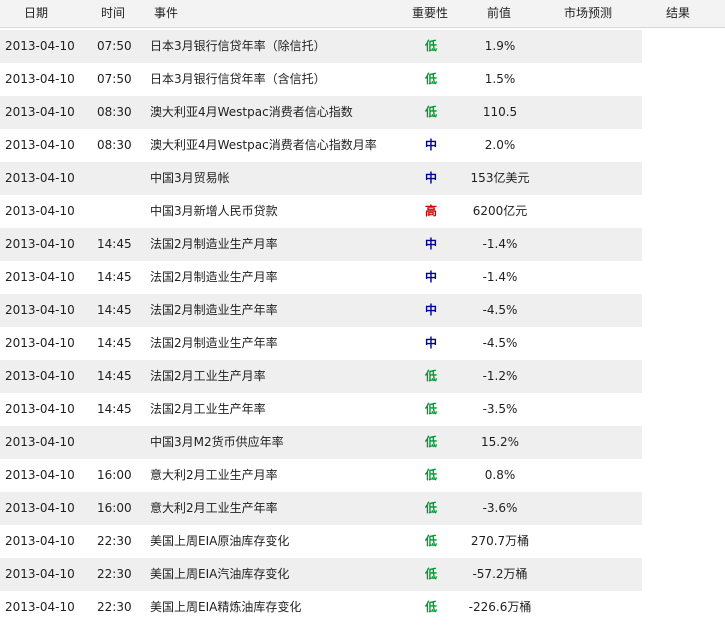 This screenshot has height=630, width=725. What do you see at coordinates (500, 244) in the screenshot?
I see `cell-previous: -1.4%` at bounding box center [500, 244].